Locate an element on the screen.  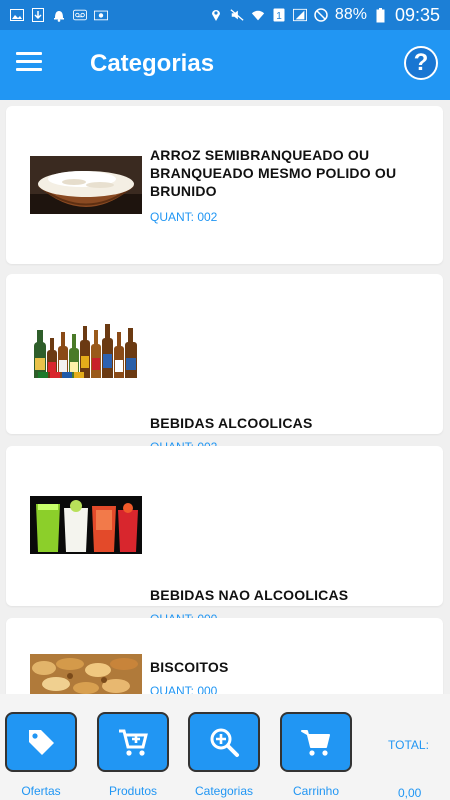
cart-plus-icon is located at coordinates (133, 742).